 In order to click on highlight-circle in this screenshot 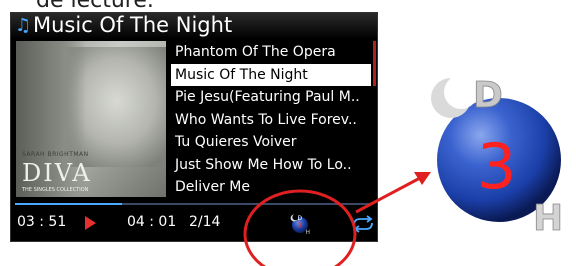, I will do `click(300, 227)`.